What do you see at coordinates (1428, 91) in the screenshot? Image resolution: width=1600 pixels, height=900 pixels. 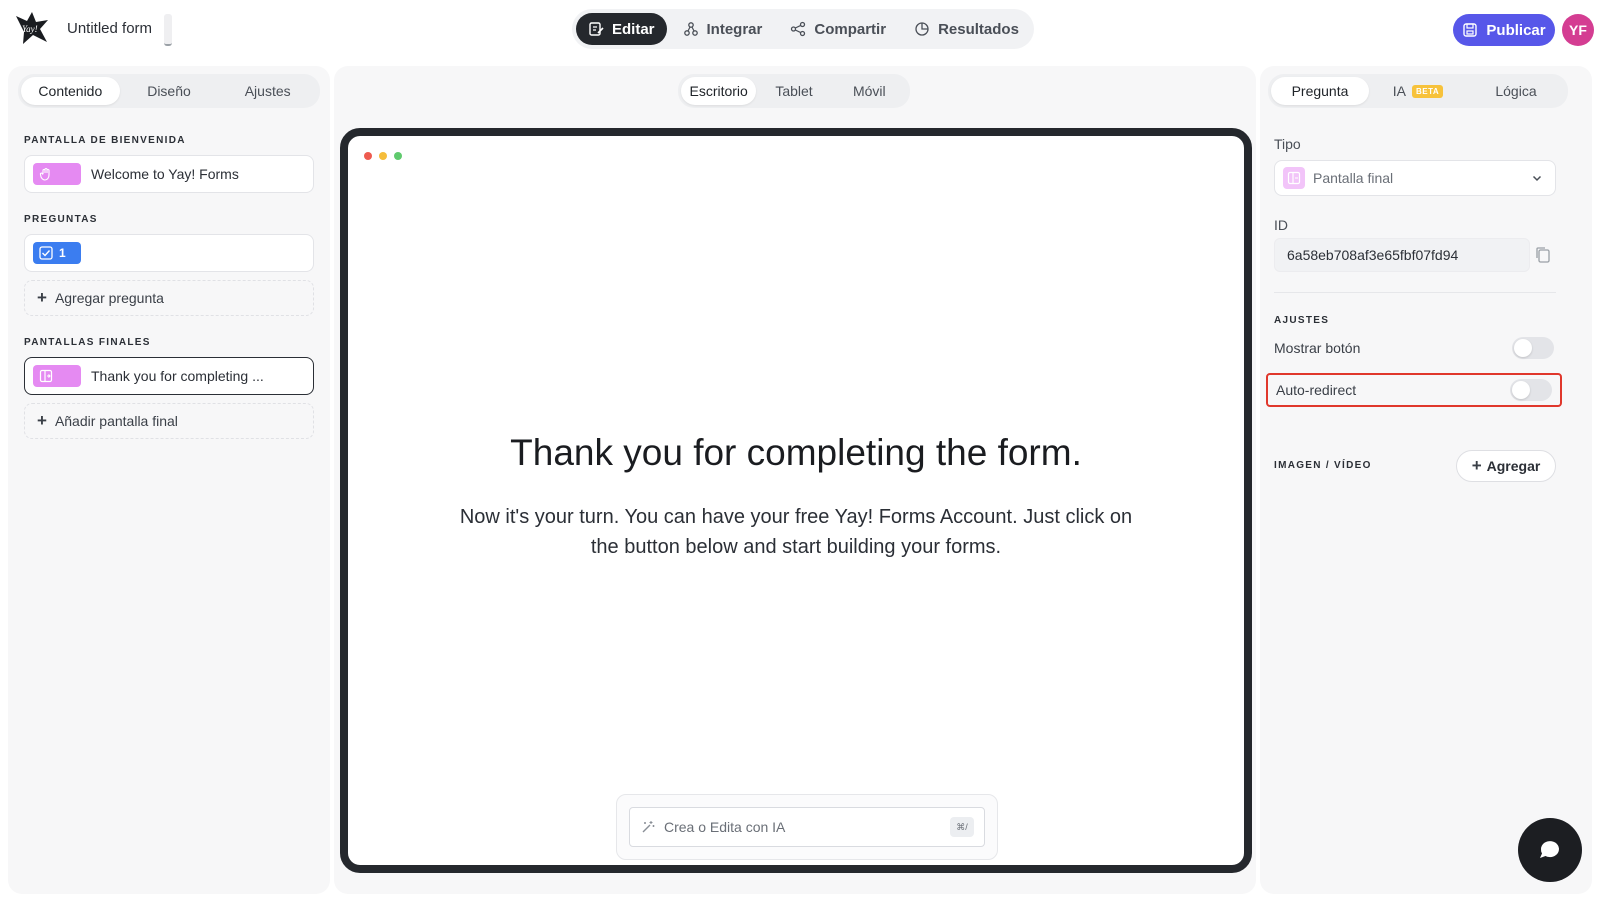 I see `beta-badge: BETA` at bounding box center [1428, 91].